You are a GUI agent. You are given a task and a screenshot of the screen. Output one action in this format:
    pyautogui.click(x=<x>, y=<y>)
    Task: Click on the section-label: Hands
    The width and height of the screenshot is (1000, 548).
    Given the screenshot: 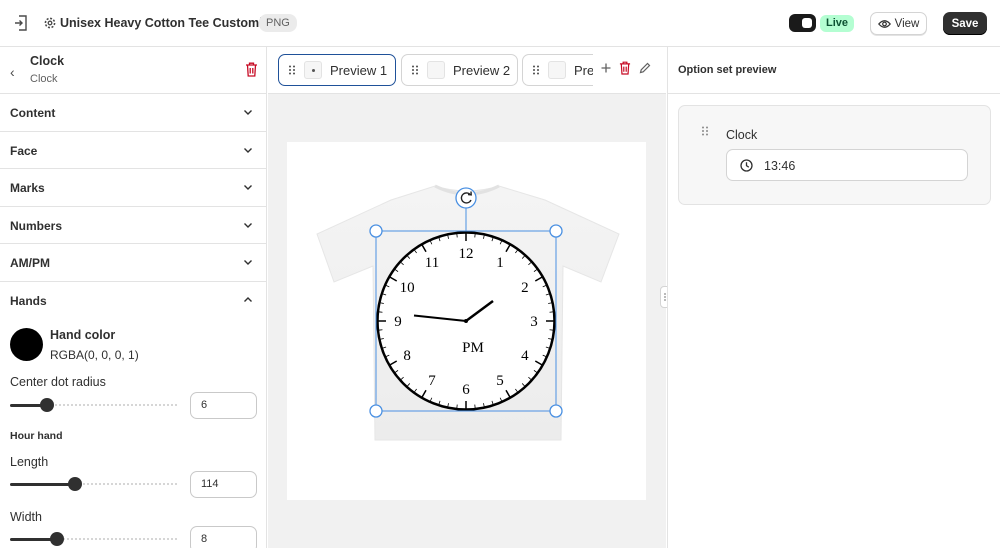 What is the action you would take?
    pyautogui.click(x=28, y=300)
    